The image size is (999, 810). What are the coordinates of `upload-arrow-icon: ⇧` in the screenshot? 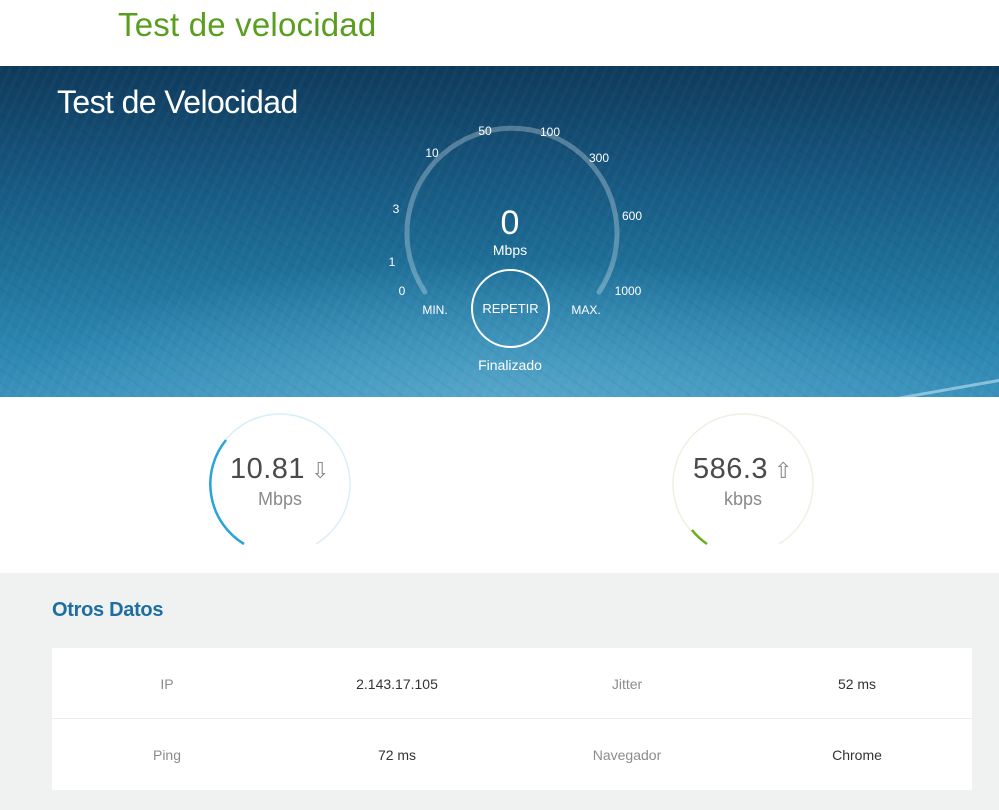 It's located at (783, 470).